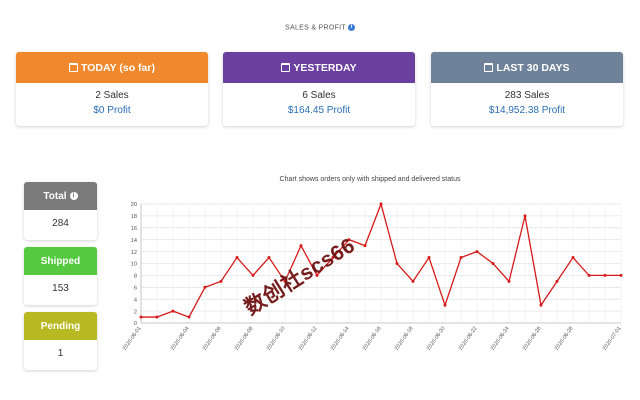 The width and height of the screenshot is (640, 400). What do you see at coordinates (212, 339) in the screenshot?
I see `x-tick-label: 2020-06-06` at bounding box center [212, 339].